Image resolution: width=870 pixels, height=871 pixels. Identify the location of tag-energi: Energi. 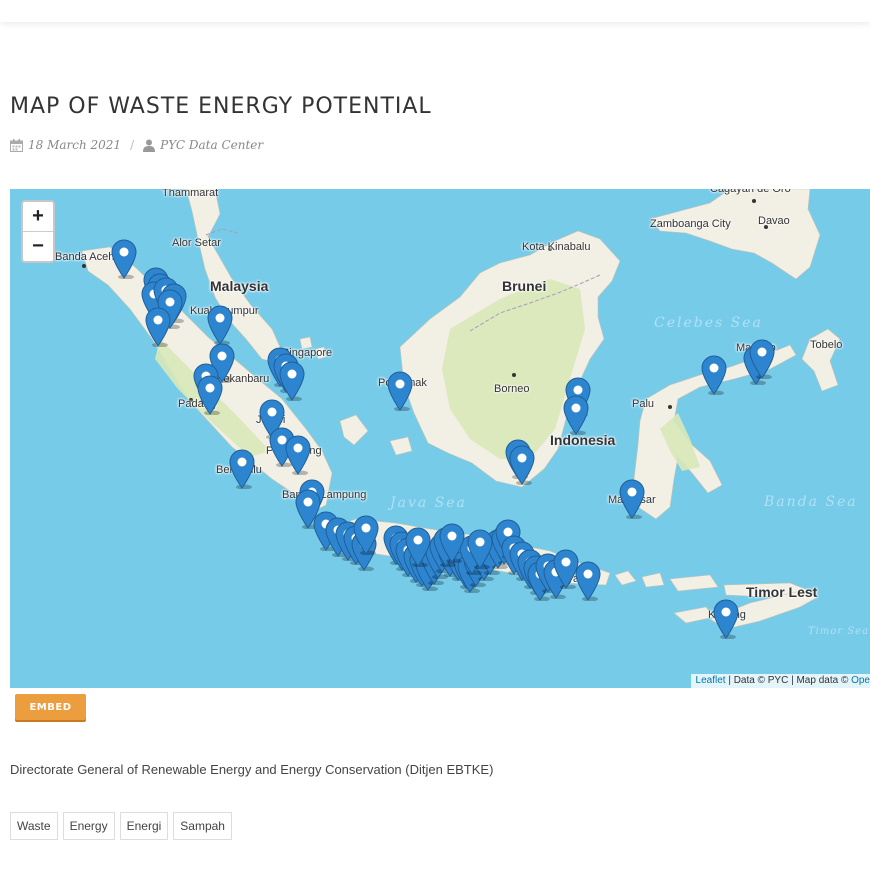
(144, 826).